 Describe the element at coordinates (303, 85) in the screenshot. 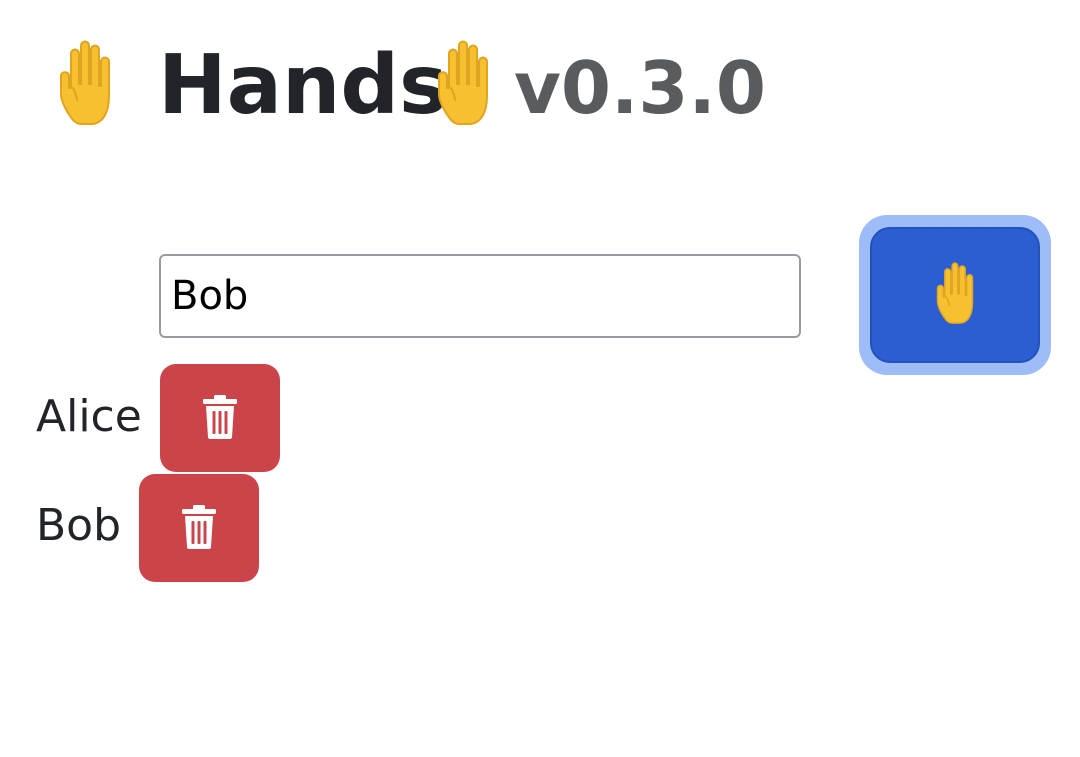

I see `app-title: Hands` at that location.